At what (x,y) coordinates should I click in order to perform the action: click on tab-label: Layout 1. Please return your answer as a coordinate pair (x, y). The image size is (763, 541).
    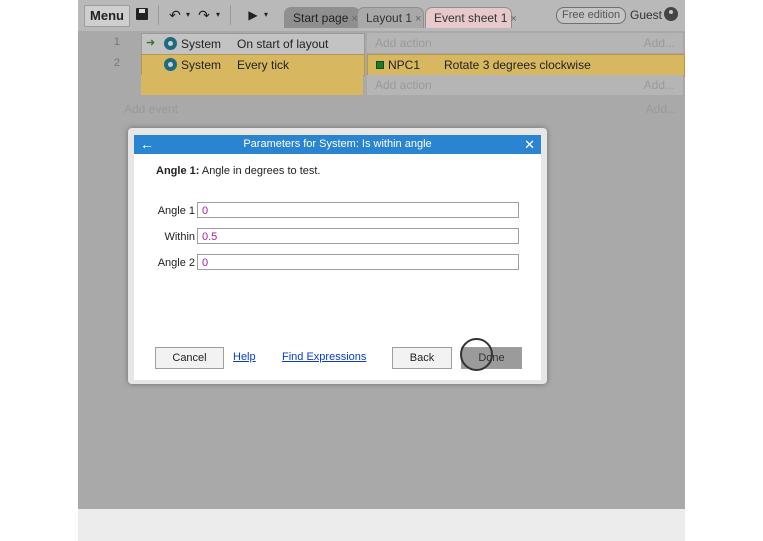
    Looking at the image, I should click on (389, 18).